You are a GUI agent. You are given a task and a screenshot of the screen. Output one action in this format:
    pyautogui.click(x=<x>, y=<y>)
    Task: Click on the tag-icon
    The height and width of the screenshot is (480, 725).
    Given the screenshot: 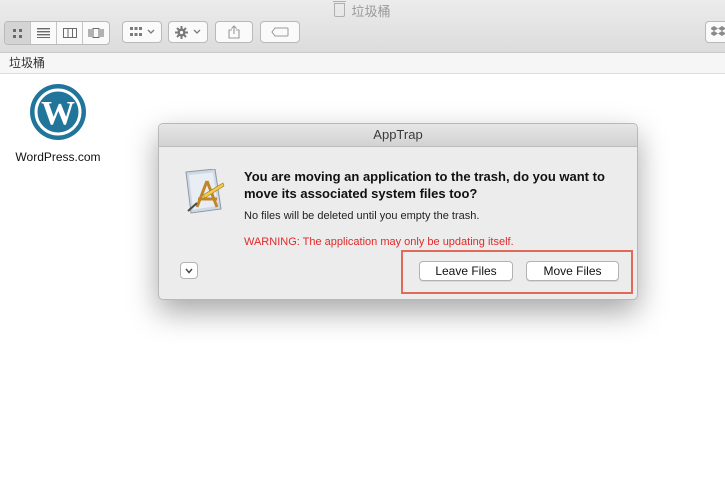 What is the action you would take?
    pyautogui.click(x=280, y=32)
    